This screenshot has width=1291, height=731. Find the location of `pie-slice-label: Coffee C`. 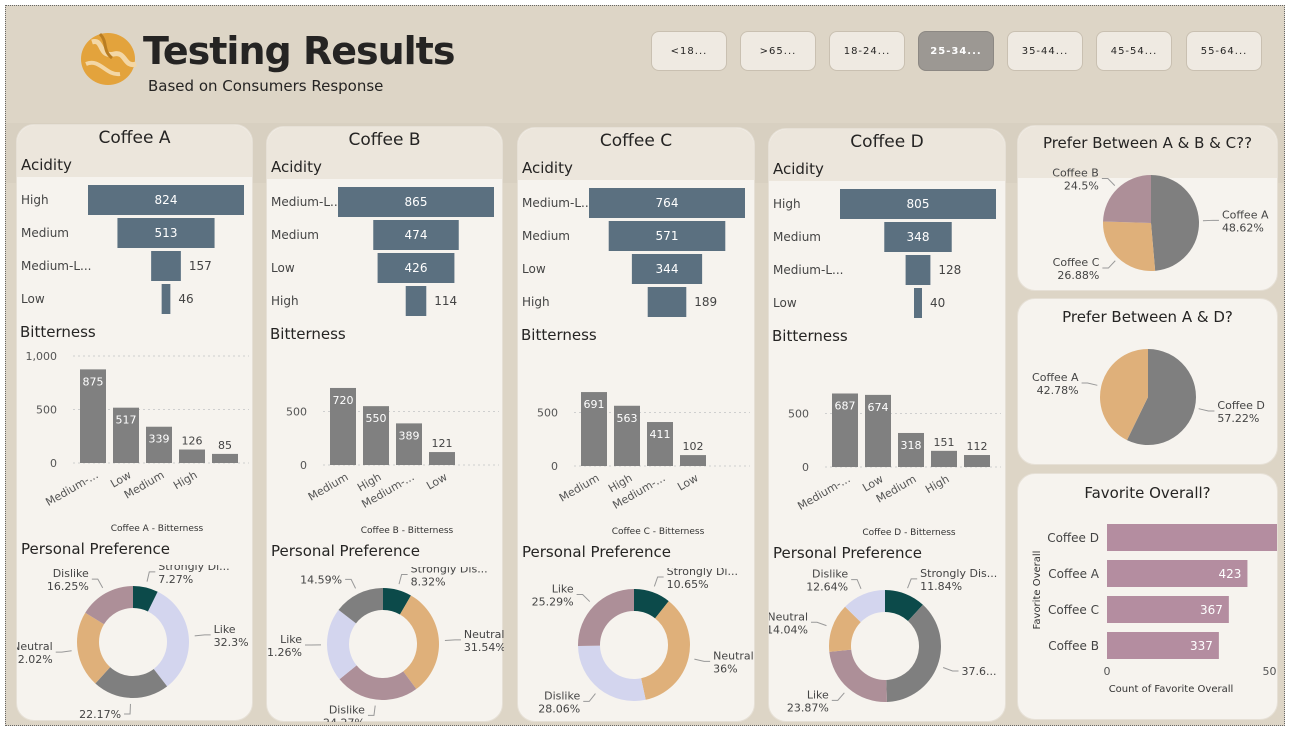

pie-slice-label: Coffee C is located at coordinates (1076, 262).